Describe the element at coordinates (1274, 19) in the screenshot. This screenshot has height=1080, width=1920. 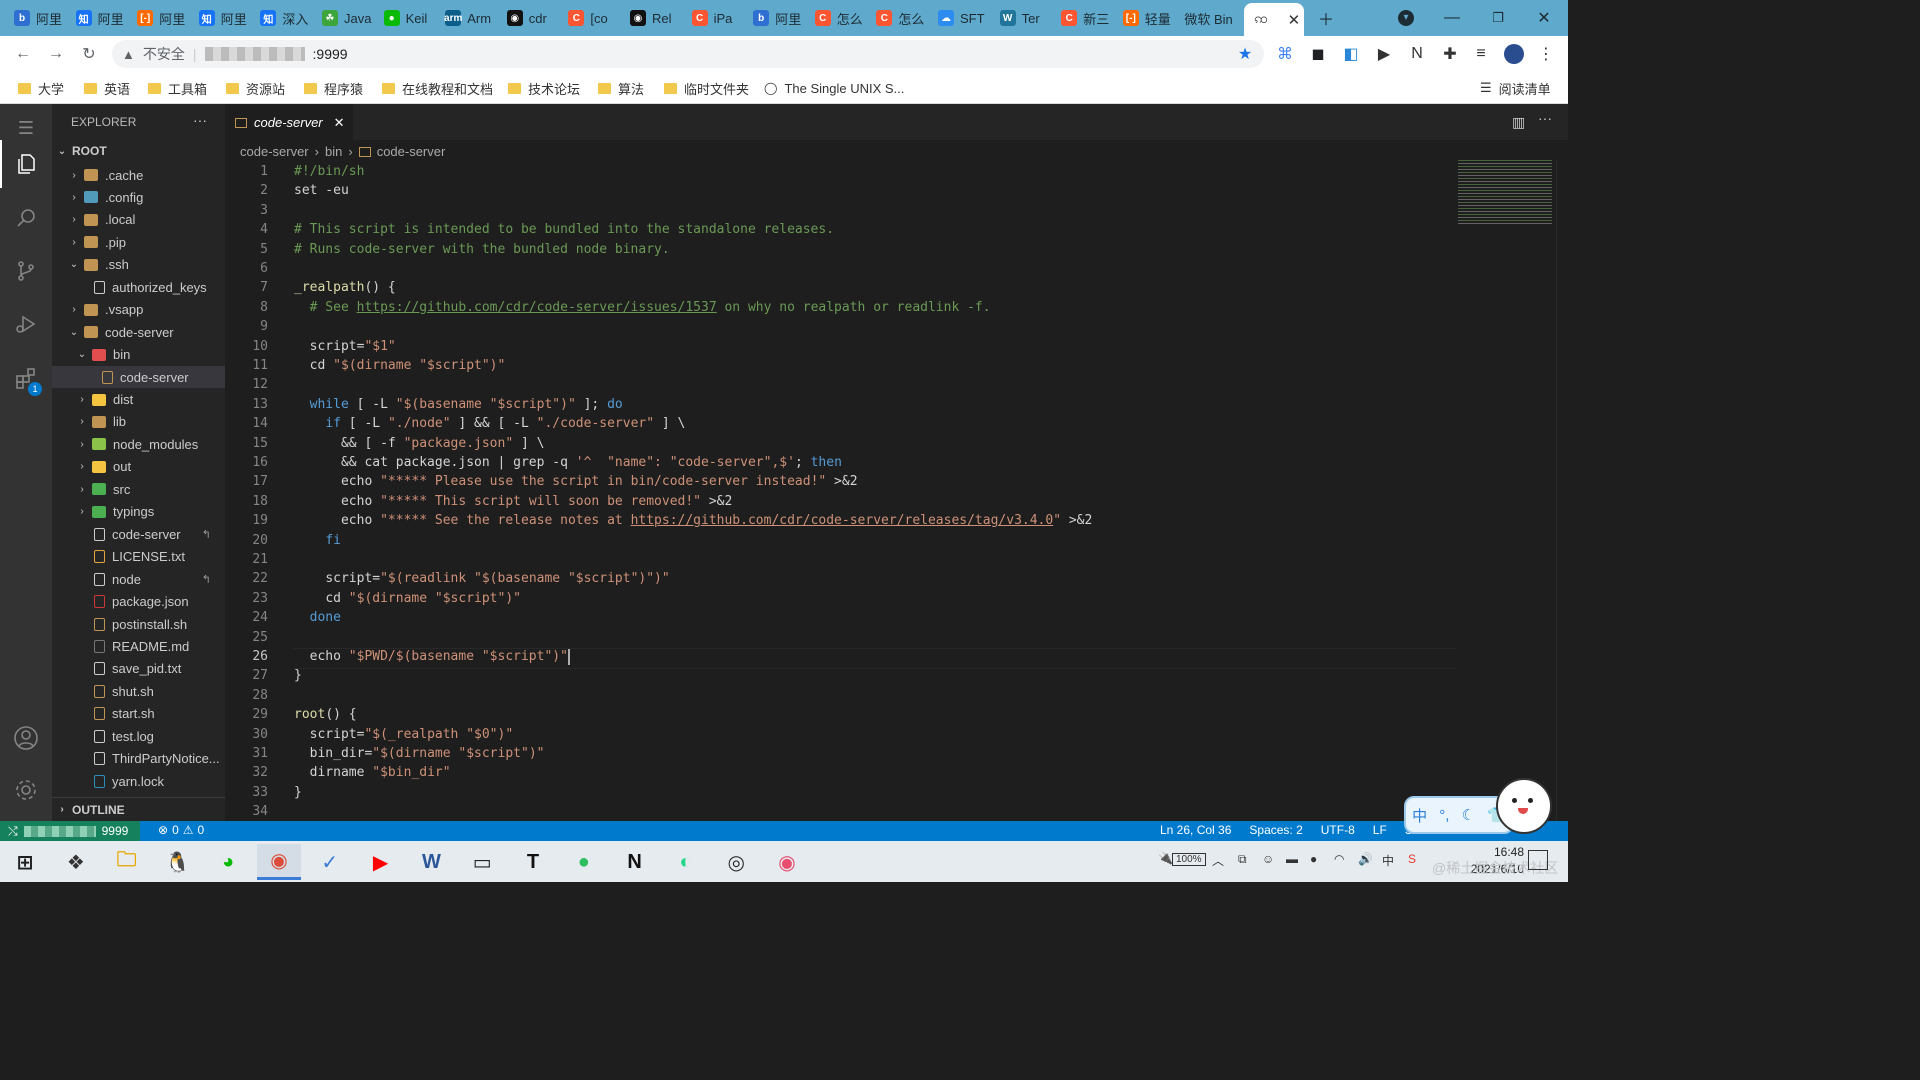
I see `browser-tab-active: ꩡ ✕` at that location.